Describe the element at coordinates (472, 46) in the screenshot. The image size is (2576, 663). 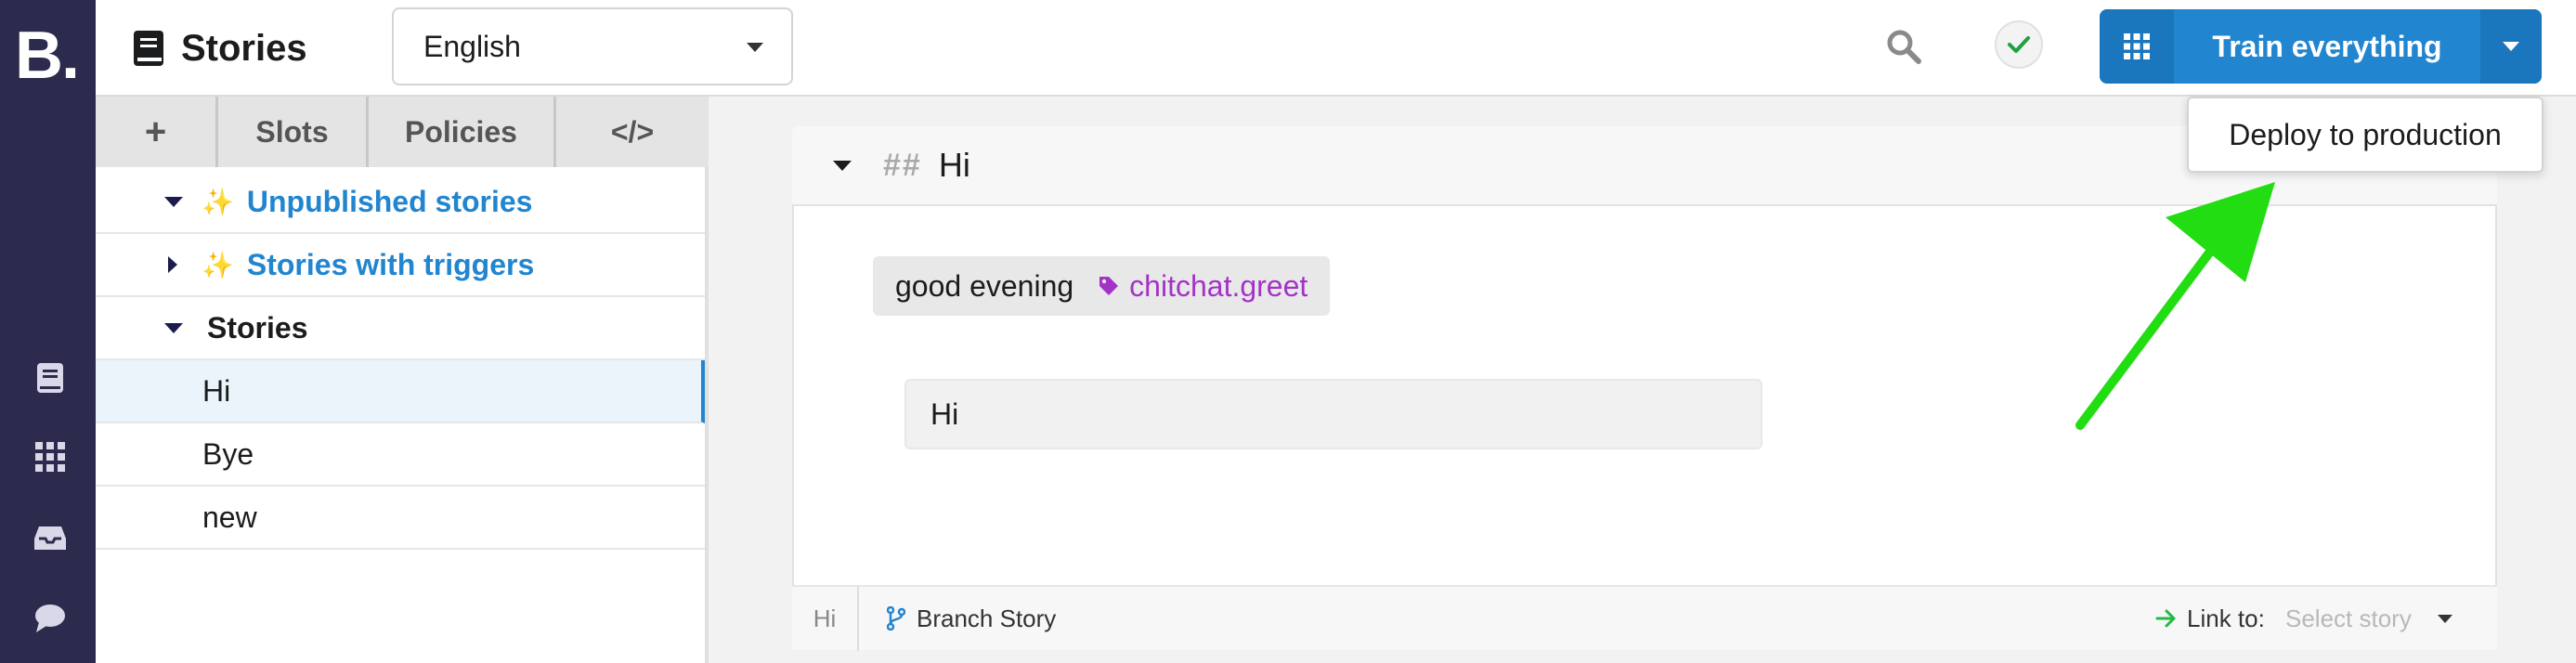
I see `language-value: English` at that location.